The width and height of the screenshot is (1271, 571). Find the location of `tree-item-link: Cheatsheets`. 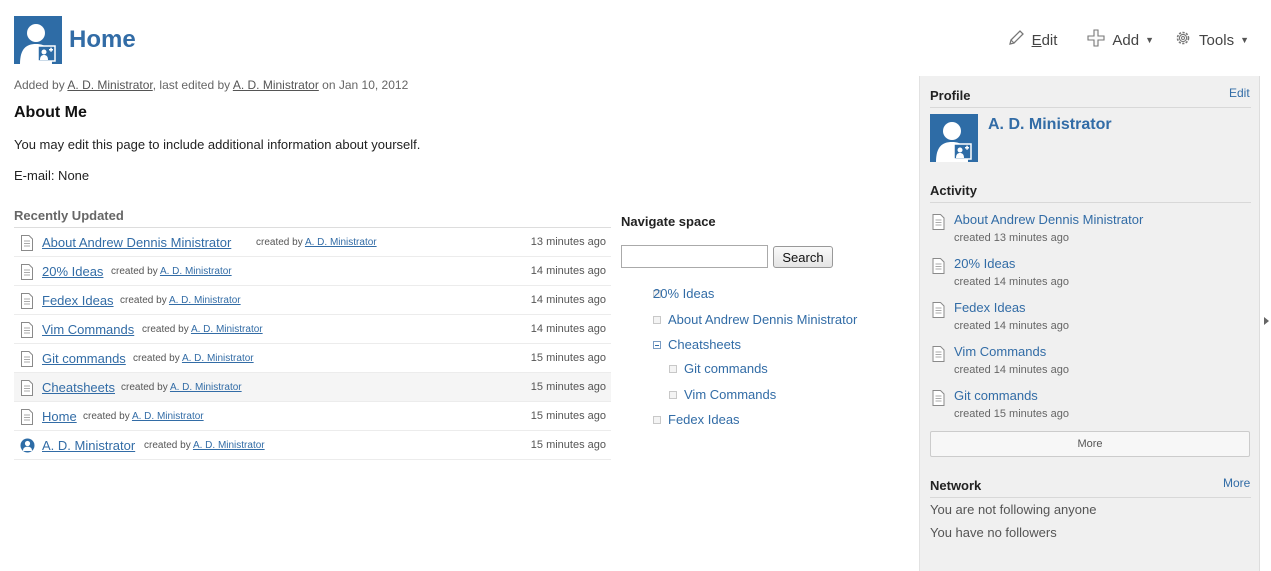

tree-item-link: Cheatsheets is located at coordinates (704, 344).